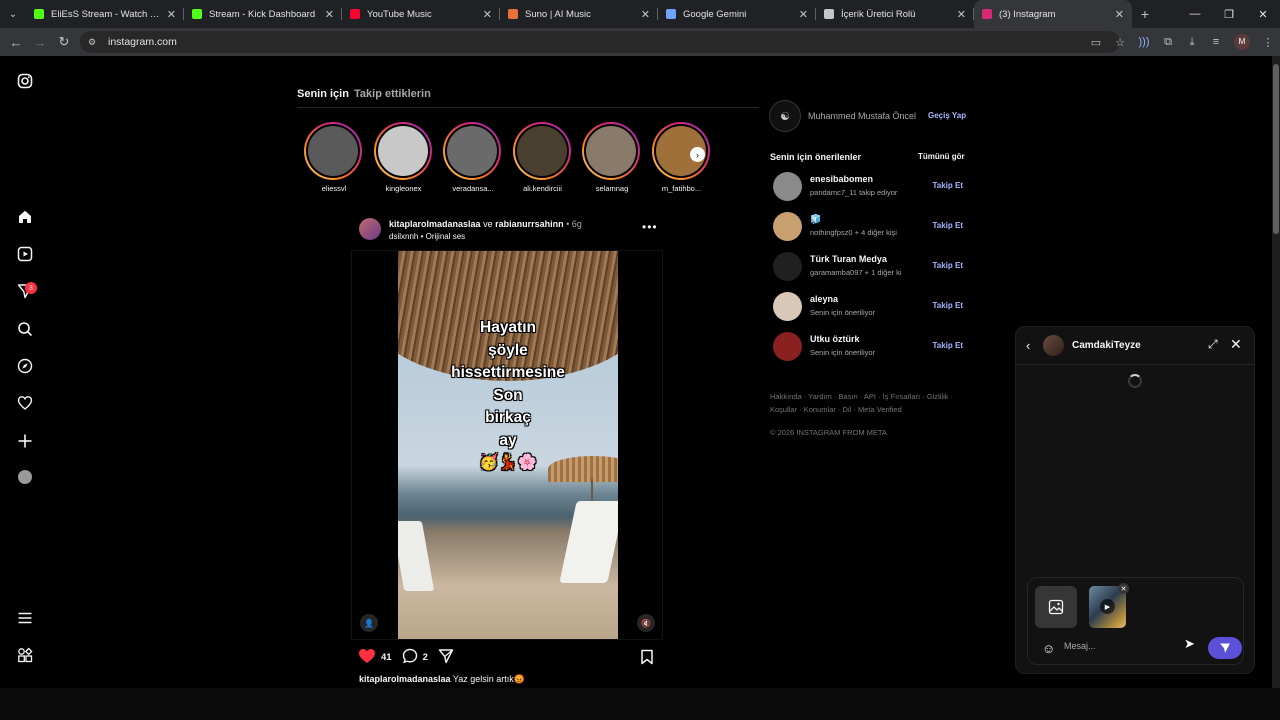  What do you see at coordinates (579, 14) in the screenshot?
I see `browser-tab: Suno | AI Music ✕` at bounding box center [579, 14].